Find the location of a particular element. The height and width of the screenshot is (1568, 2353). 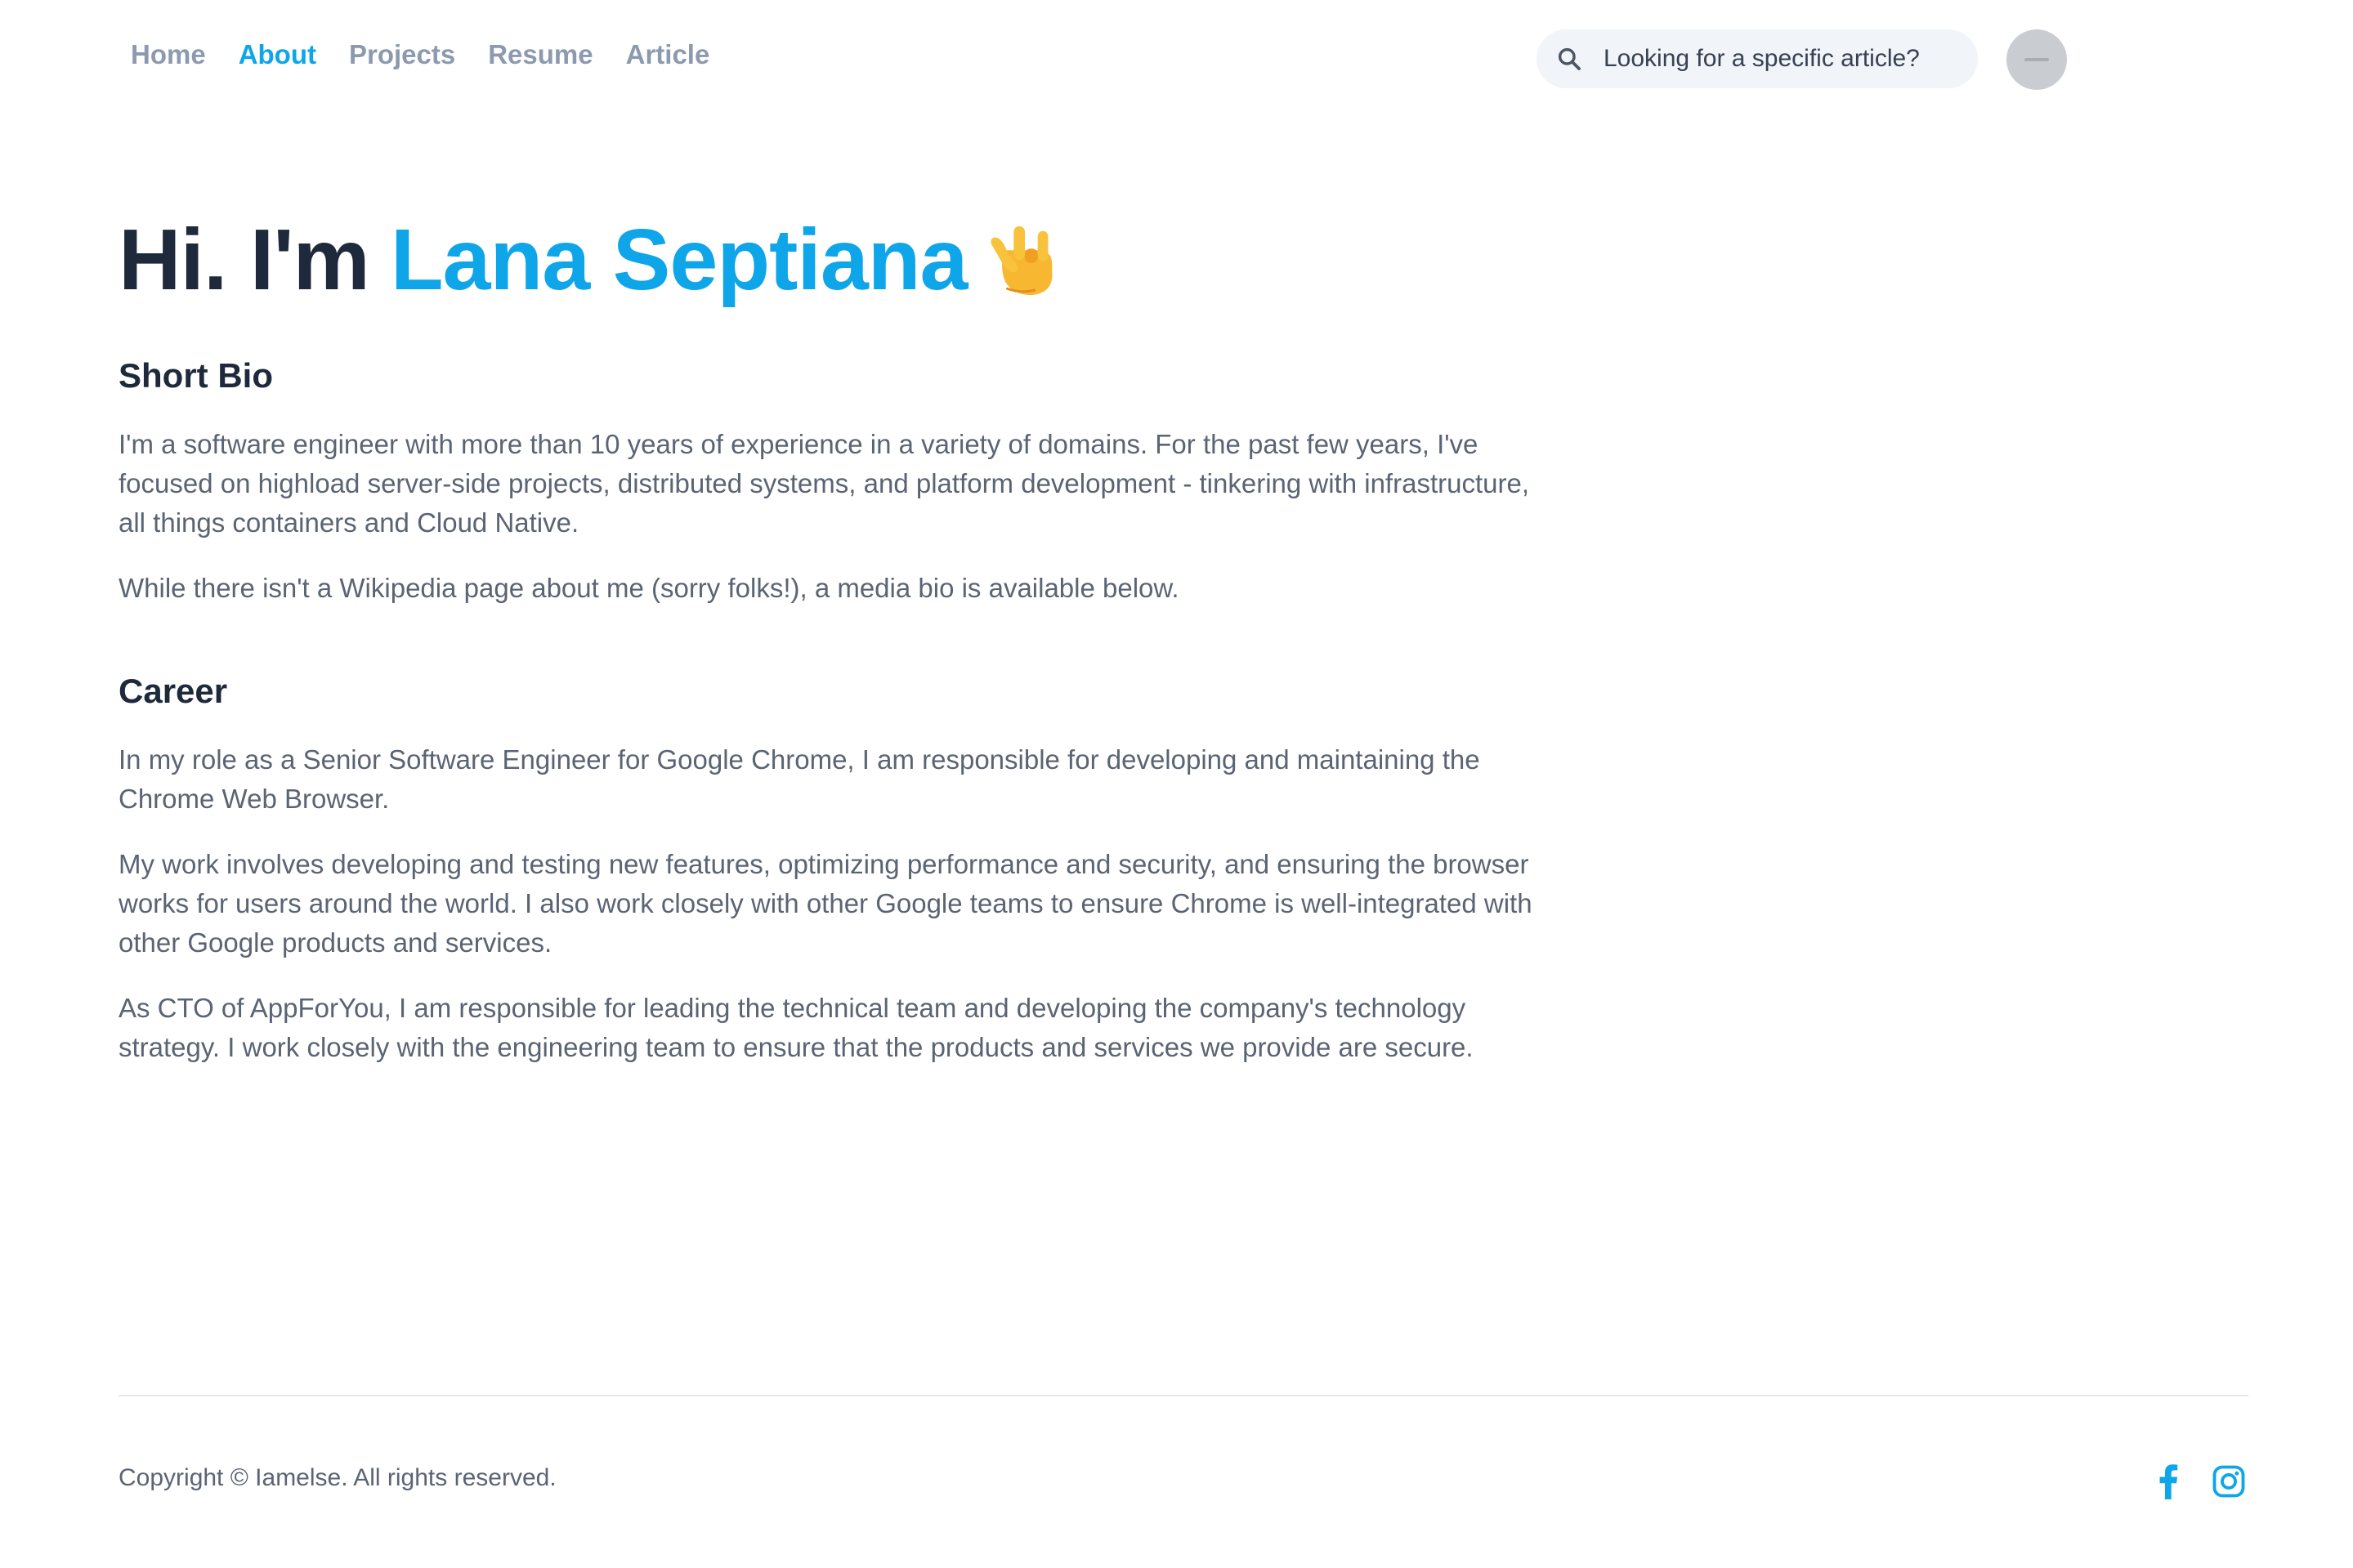

main-nav: Home About Projects Resume Article is located at coordinates (420, 54).